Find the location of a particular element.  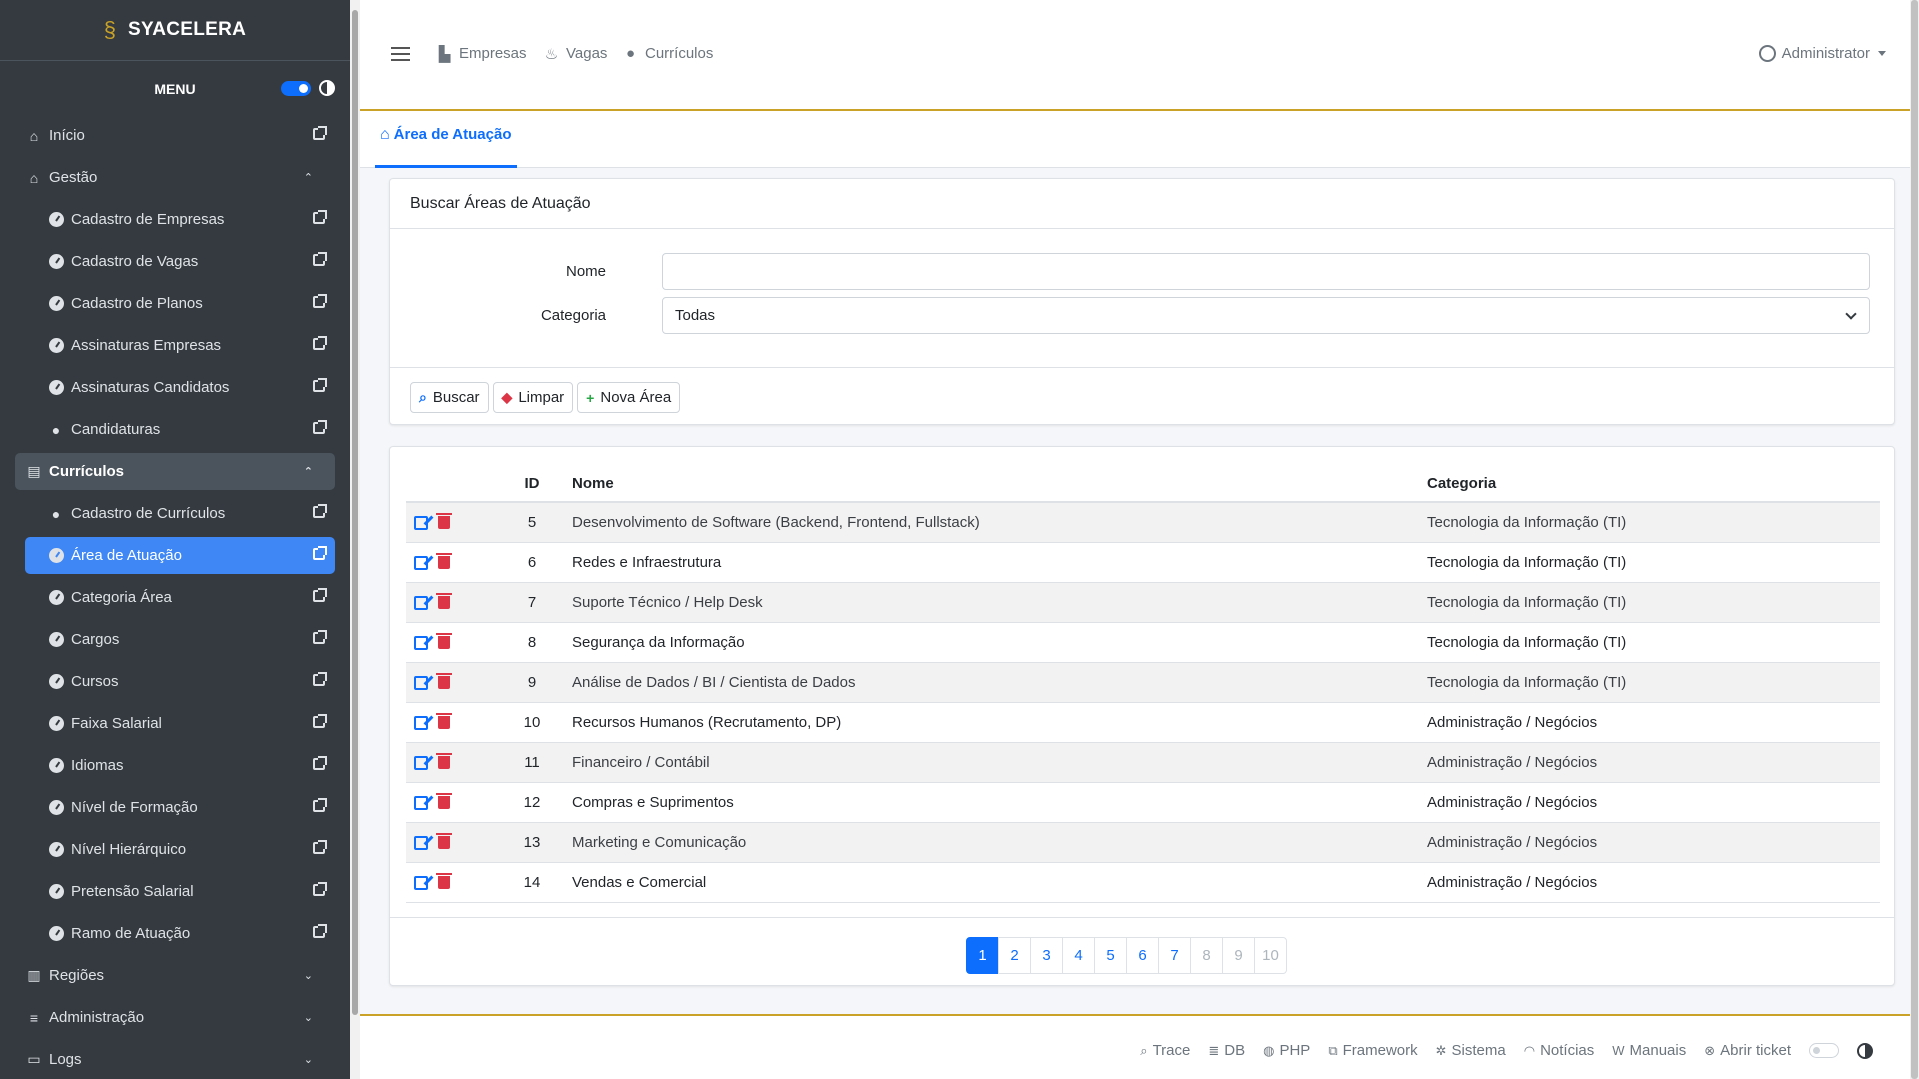

footer-link-abrir-ticket: ⊗ Abrir ticket is located at coordinates (1747, 1050).